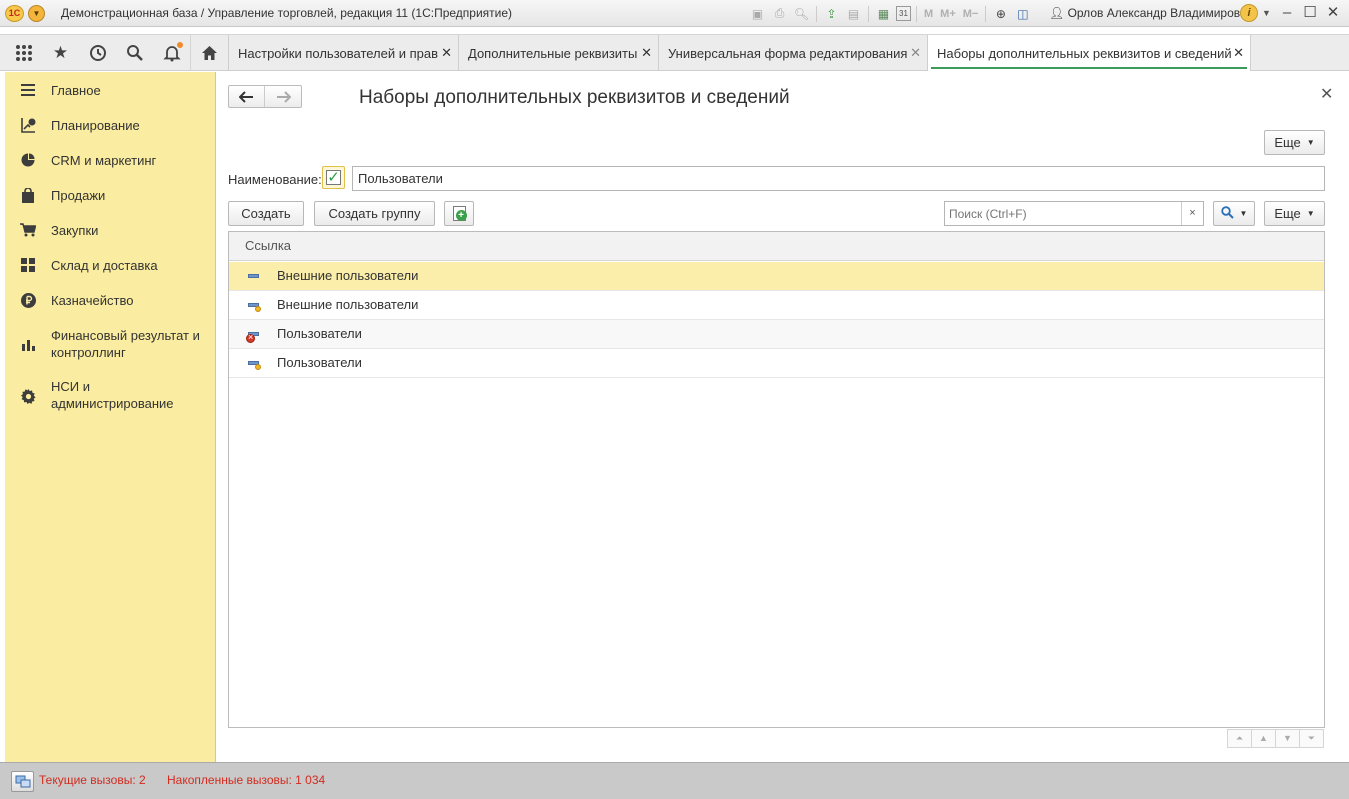 Image resolution: width=1349 pixels, height=799 pixels. Describe the element at coordinates (1287, 738) in the screenshot. I see `scroll-down-icon: ▼` at that location.